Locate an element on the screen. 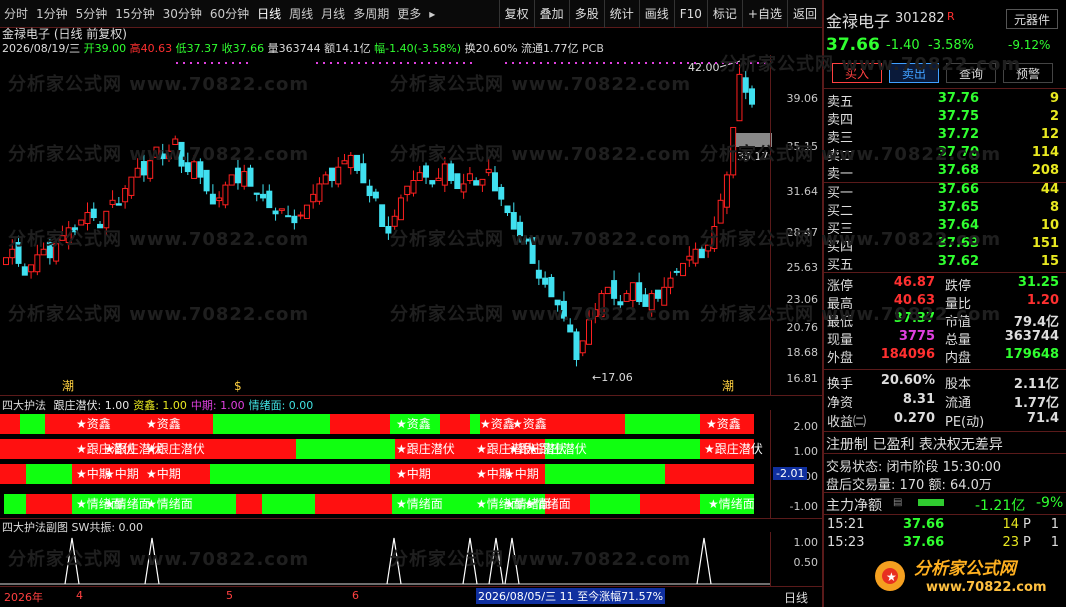  high-annotation: 42.00 is located at coordinates (704, 67).